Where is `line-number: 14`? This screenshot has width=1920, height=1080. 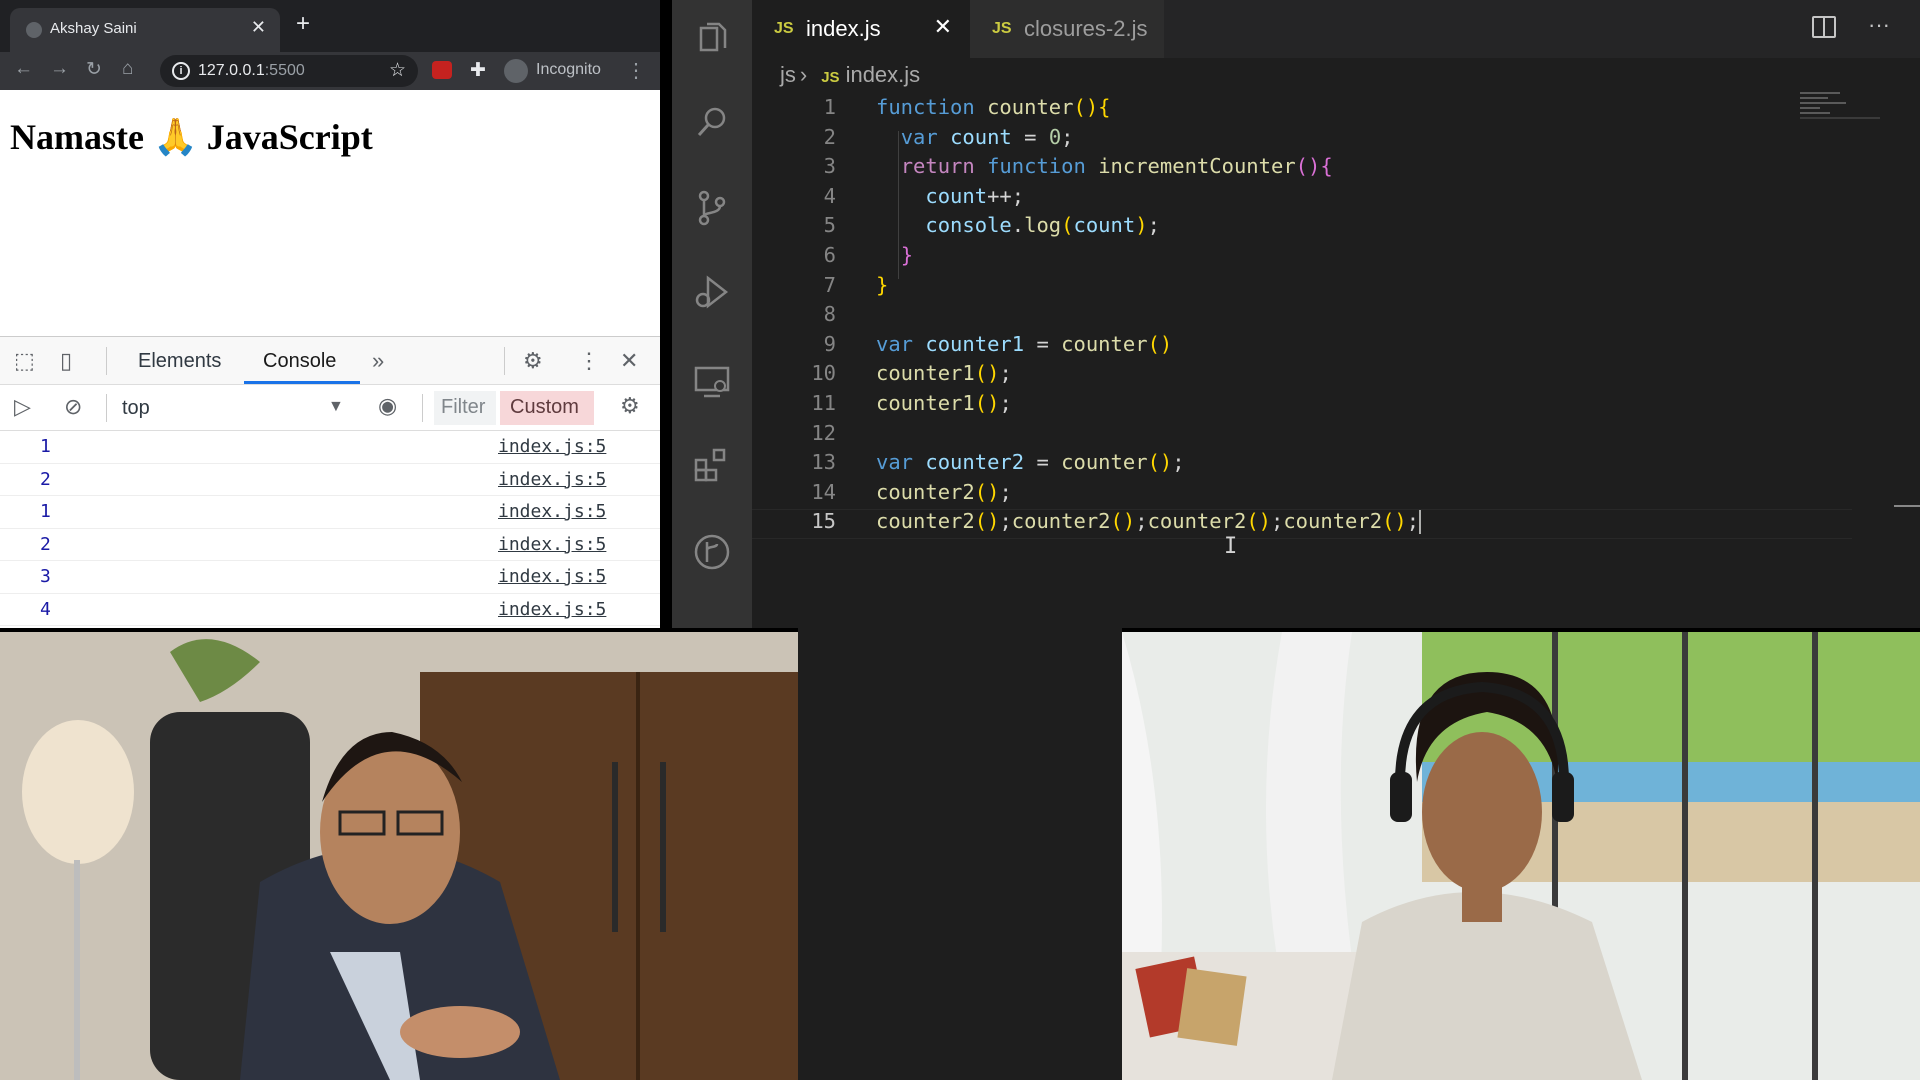 line-number: 14 is located at coordinates (823, 491).